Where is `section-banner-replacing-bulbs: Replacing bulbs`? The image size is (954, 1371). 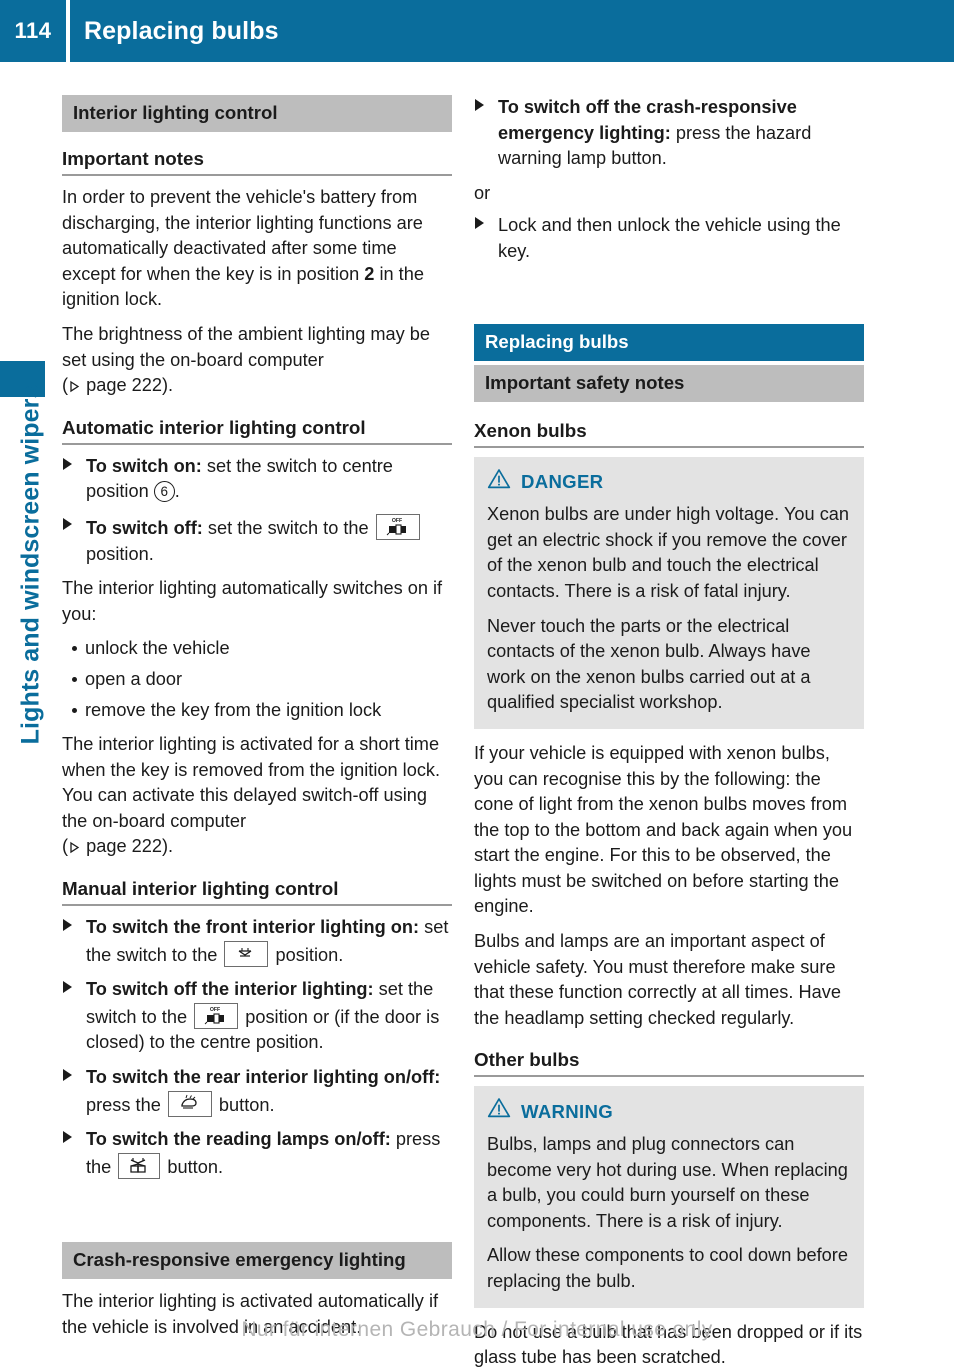 section-banner-replacing-bulbs: Replacing bulbs is located at coordinates (669, 342).